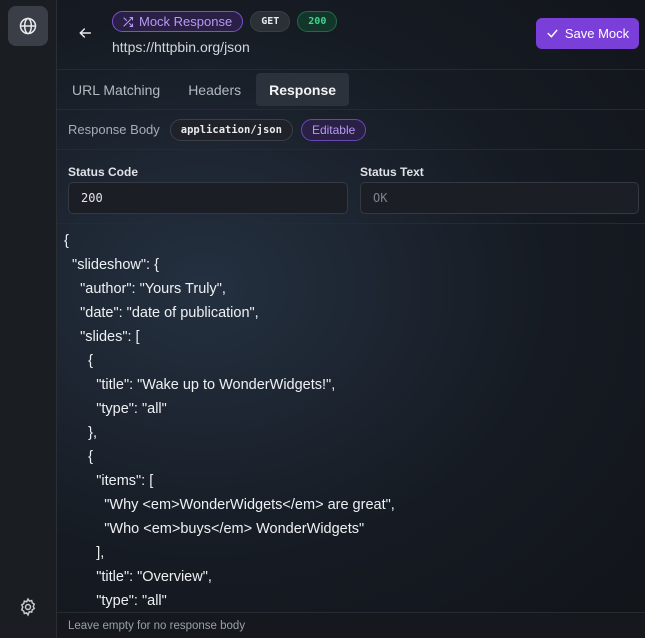  I want to click on code-line: "Who <em>buys</em> WonderWidgets", so click(214, 529).